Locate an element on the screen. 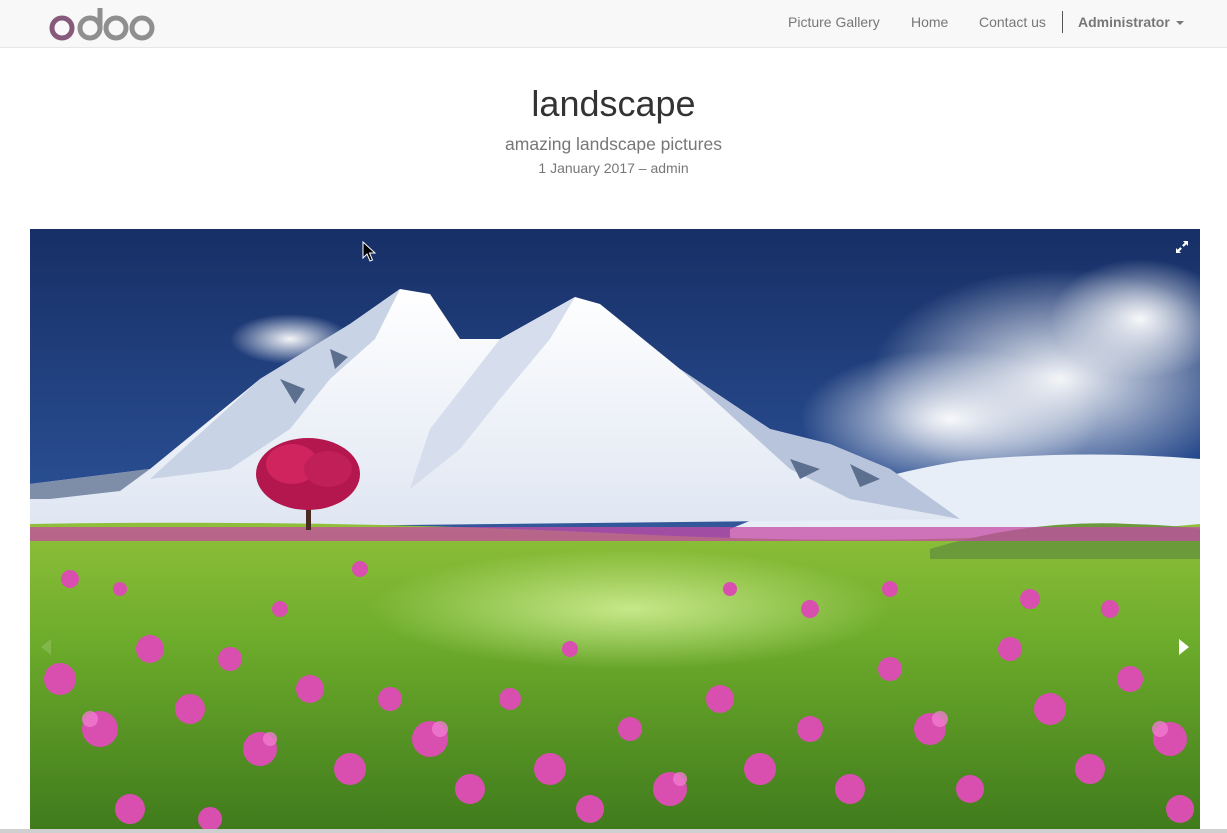 The image size is (1227, 833). user-menu-dropdown: Administrator is located at coordinates (1131, 23).